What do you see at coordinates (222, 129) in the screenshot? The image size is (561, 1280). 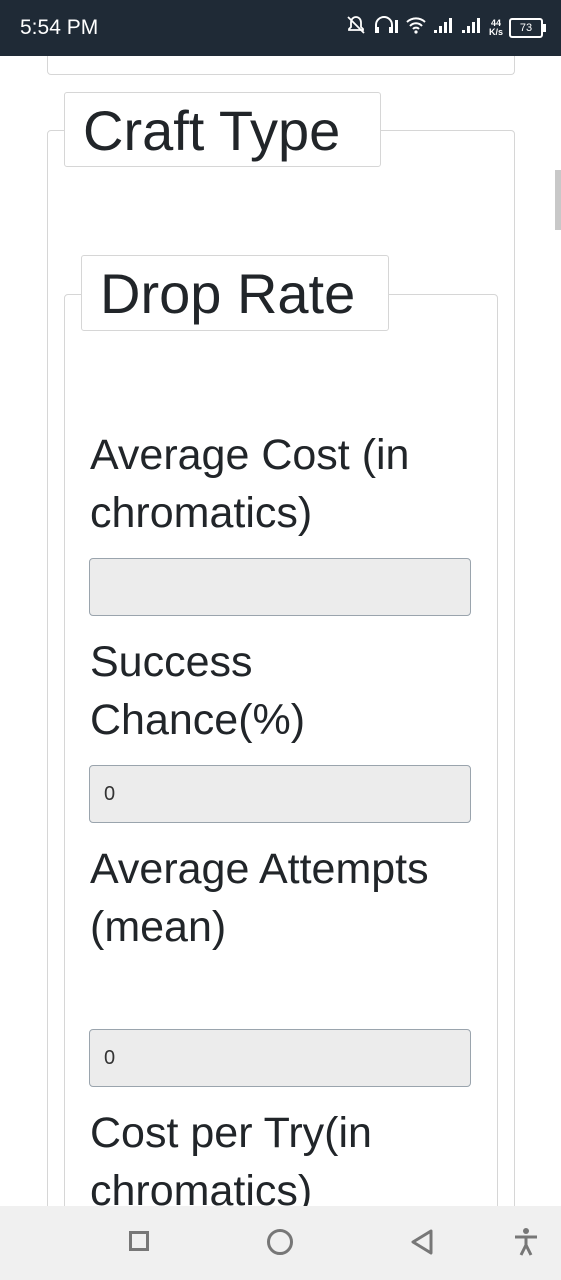 I see `craft-type-legend: Craft Type` at bounding box center [222, 129].